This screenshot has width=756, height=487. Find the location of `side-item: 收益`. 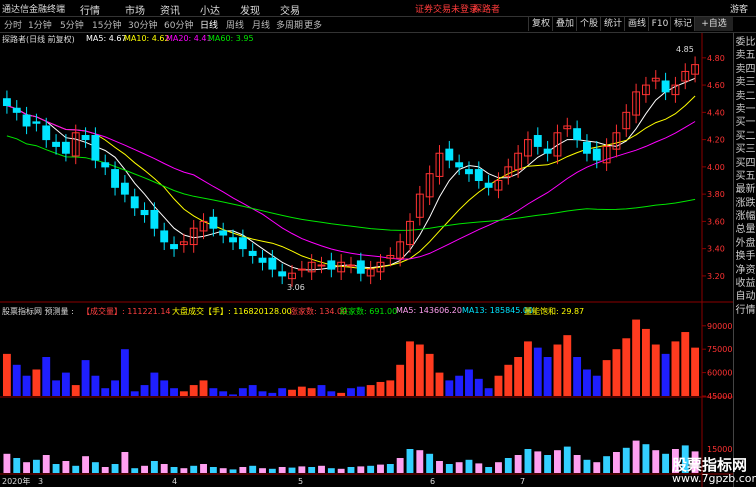

side-item: 收益 is located at coordinates (745, 281).